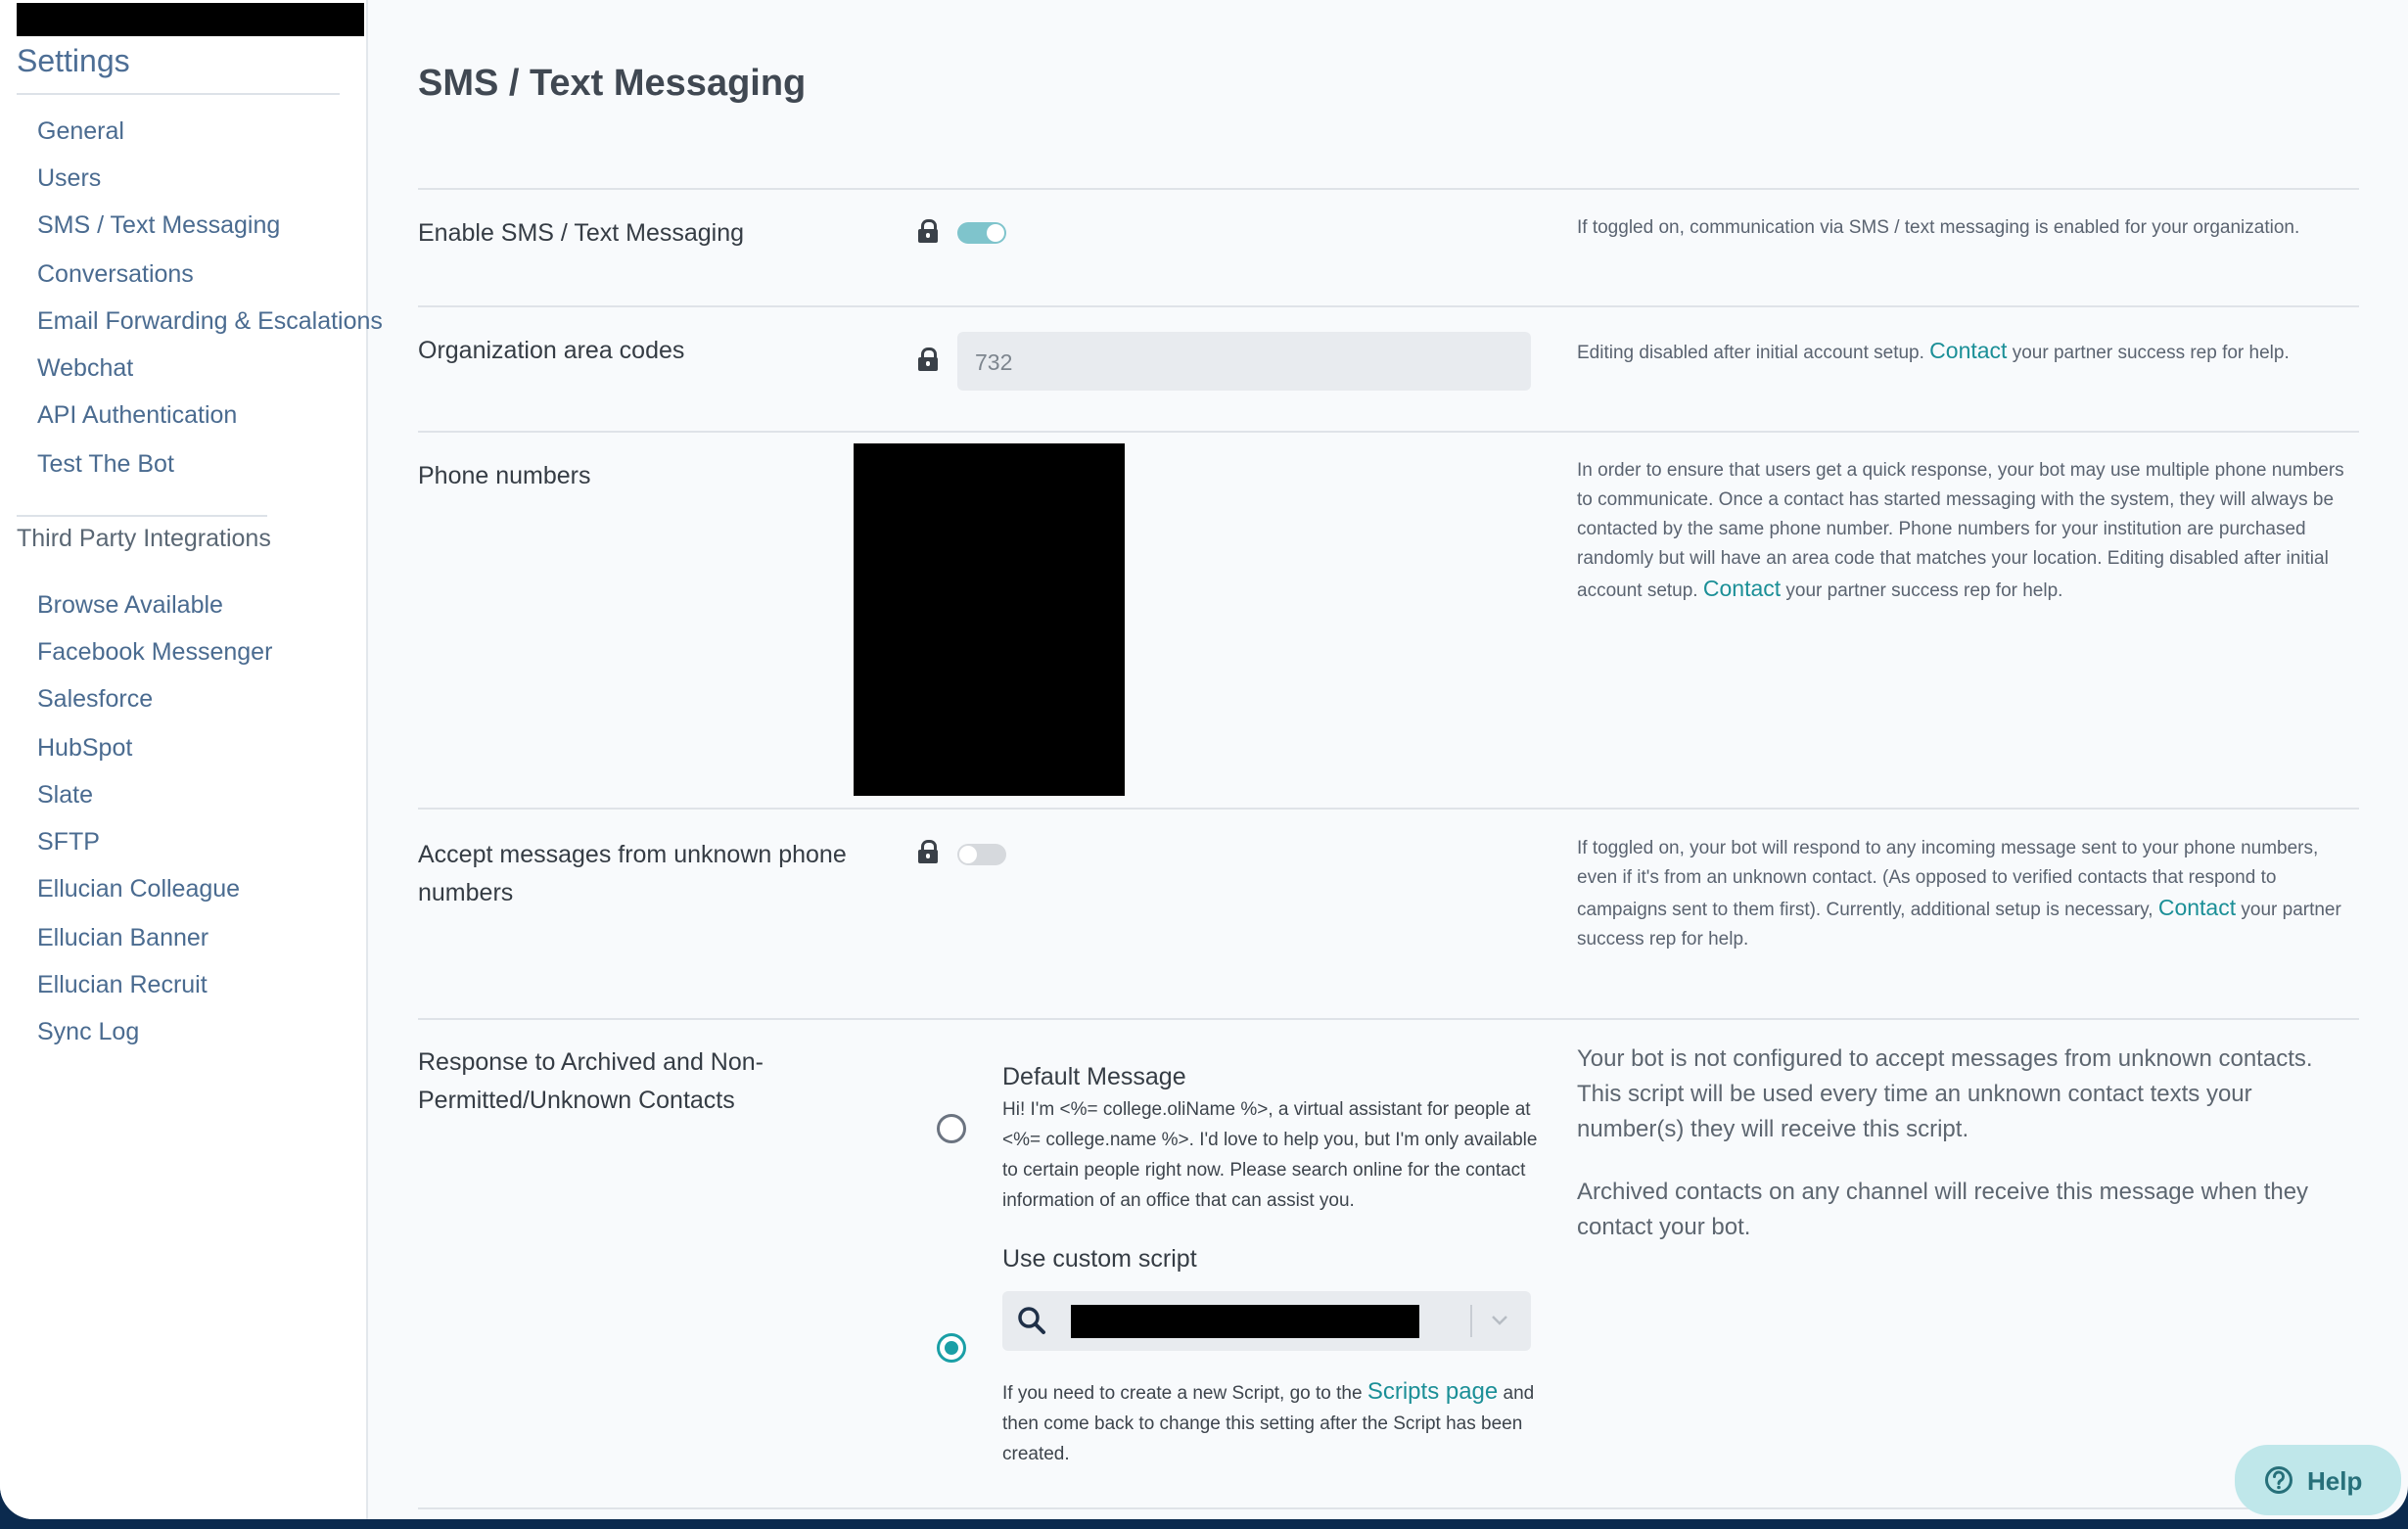 This screenshot has height=1529, width=2408. Describe the element at coordinates (504, 476) in the screenshot. I see `phone-numbers-label: Phone numbers` at that location.